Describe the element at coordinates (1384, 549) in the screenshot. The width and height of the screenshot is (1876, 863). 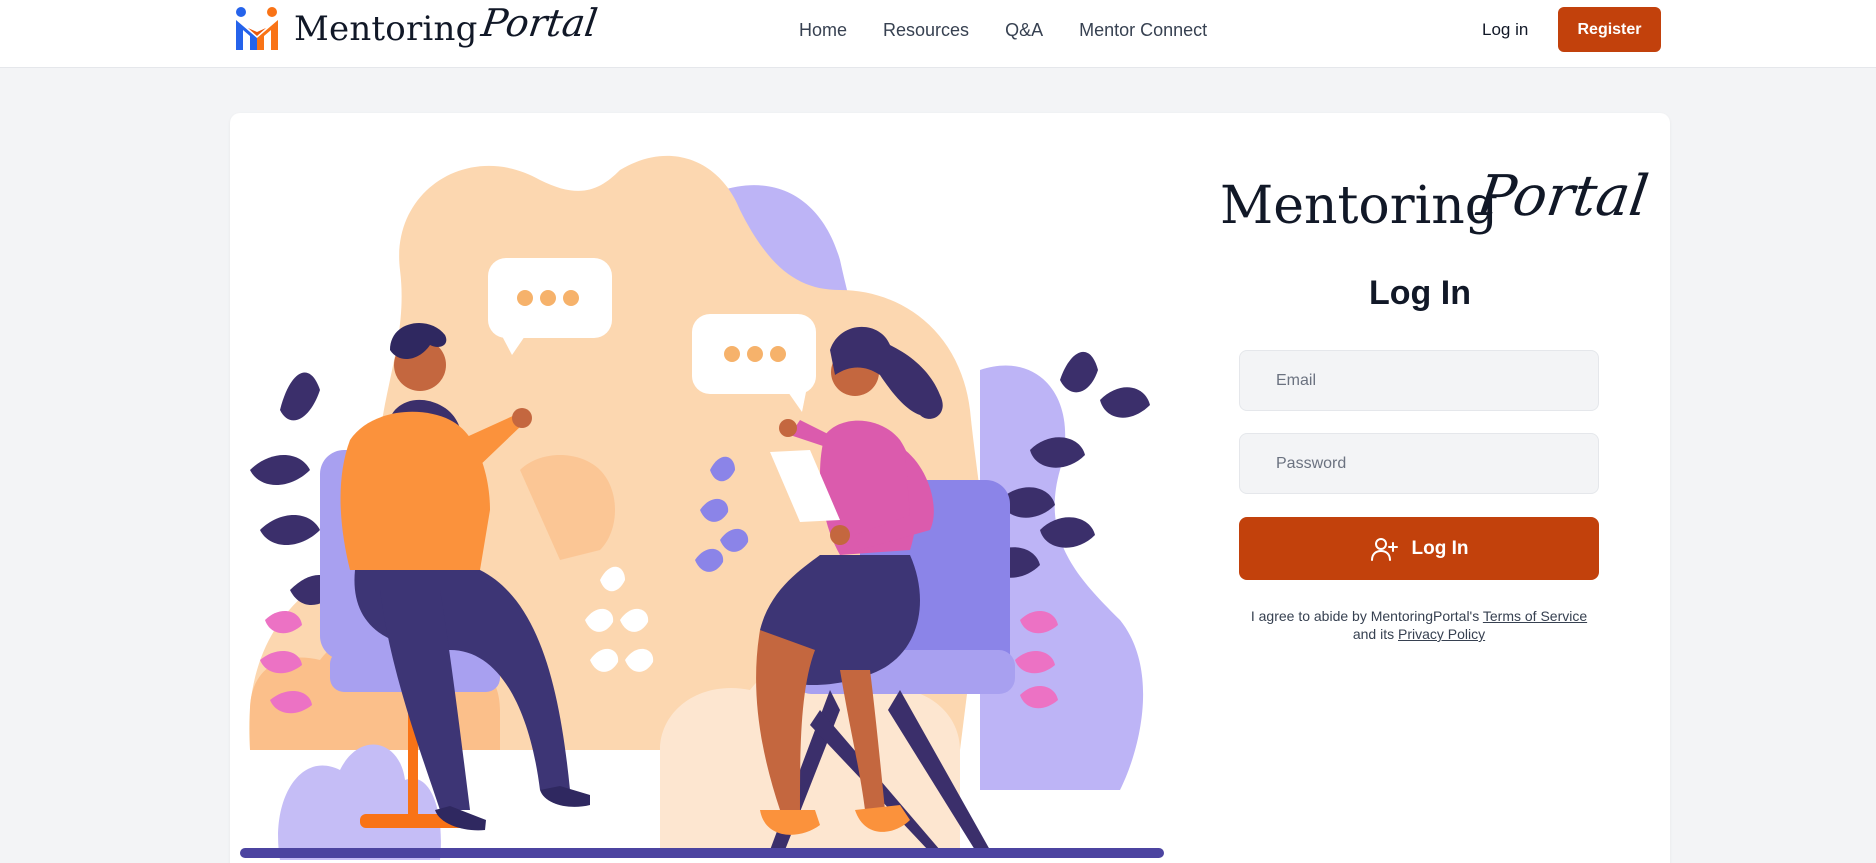
I see `user-plus-icon` at that location.